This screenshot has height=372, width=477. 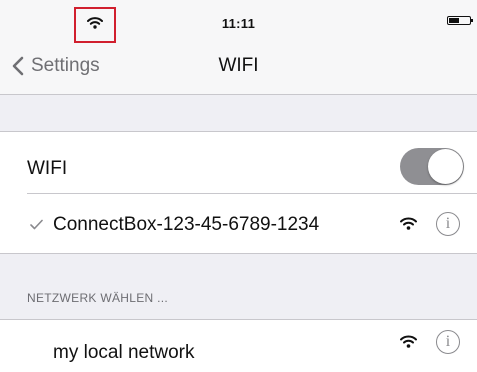 I want to click on network-list-item: my local network i, so click(x=238, y=346).